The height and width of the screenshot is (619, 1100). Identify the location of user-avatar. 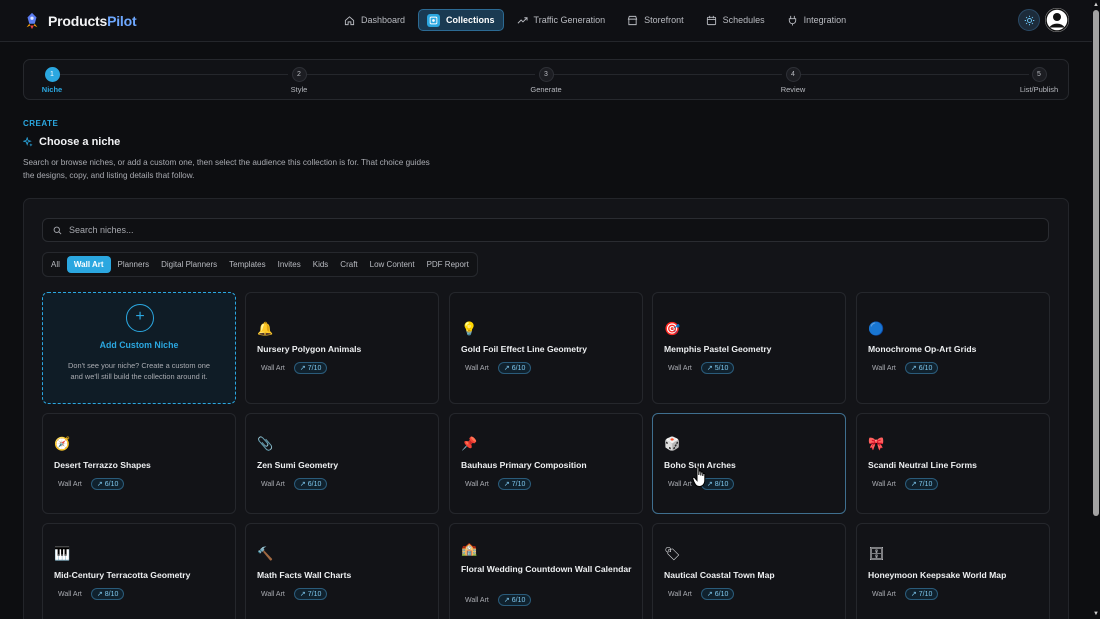
(1057, 20).